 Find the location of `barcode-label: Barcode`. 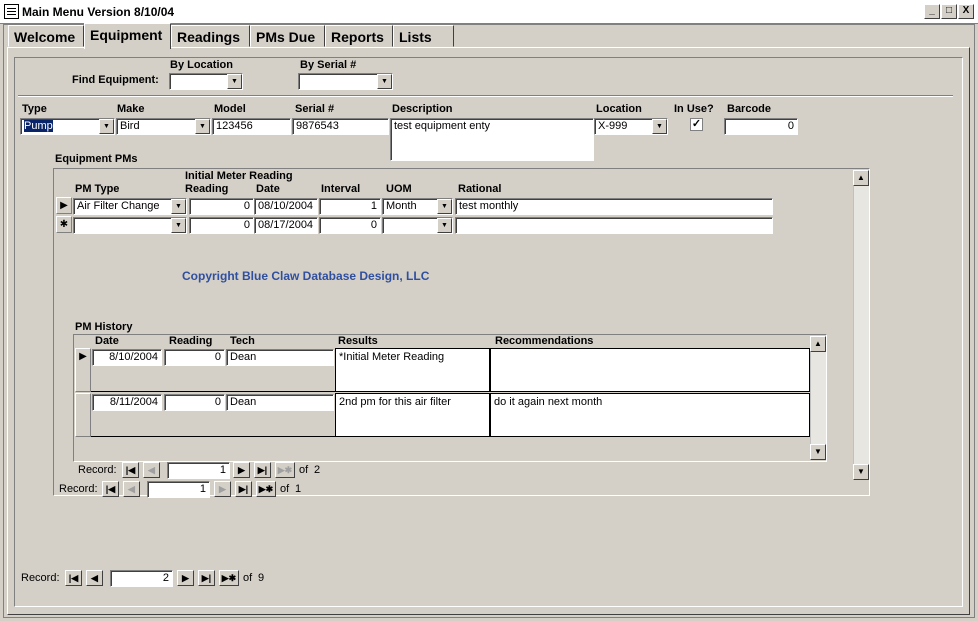

barcode-label: Barcode is located at coordinates (749, 109).